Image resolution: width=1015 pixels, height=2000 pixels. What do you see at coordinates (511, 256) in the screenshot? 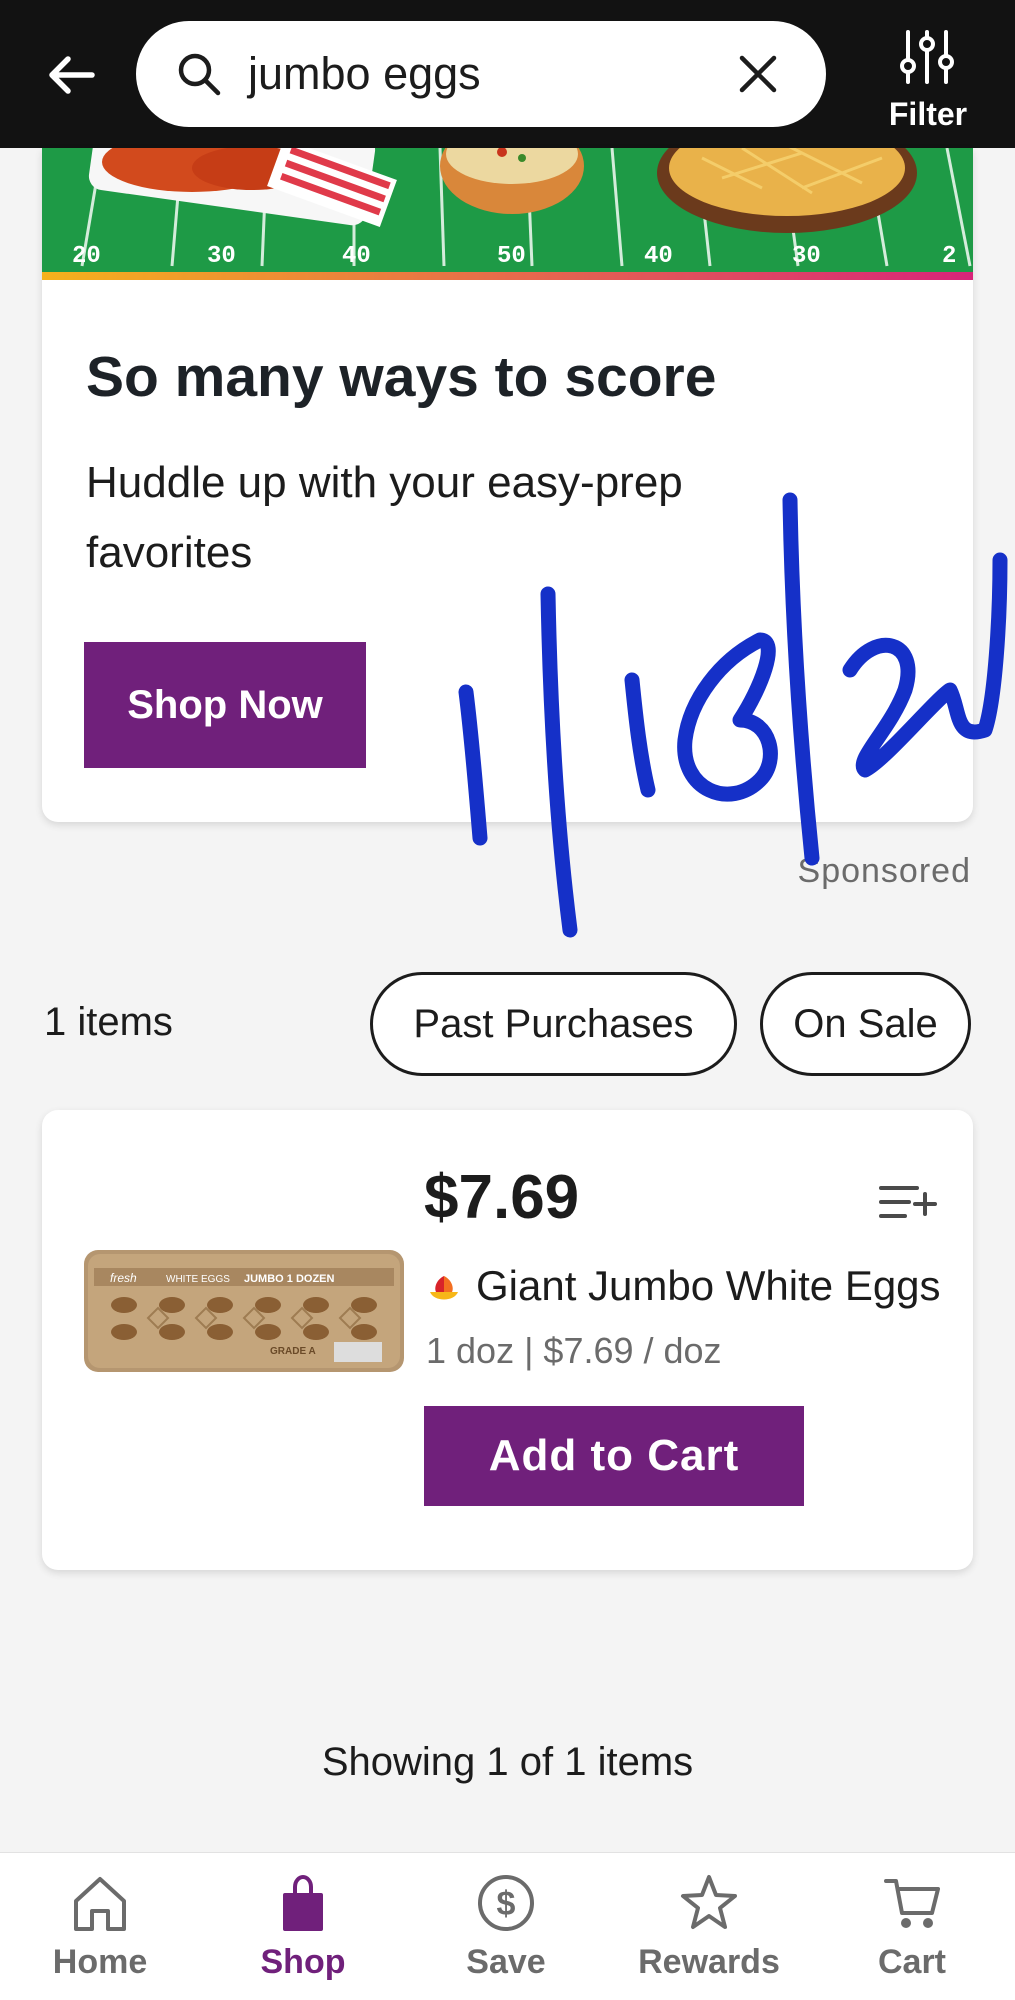
I see `field-number: 50` at bounding box center [511, 256].